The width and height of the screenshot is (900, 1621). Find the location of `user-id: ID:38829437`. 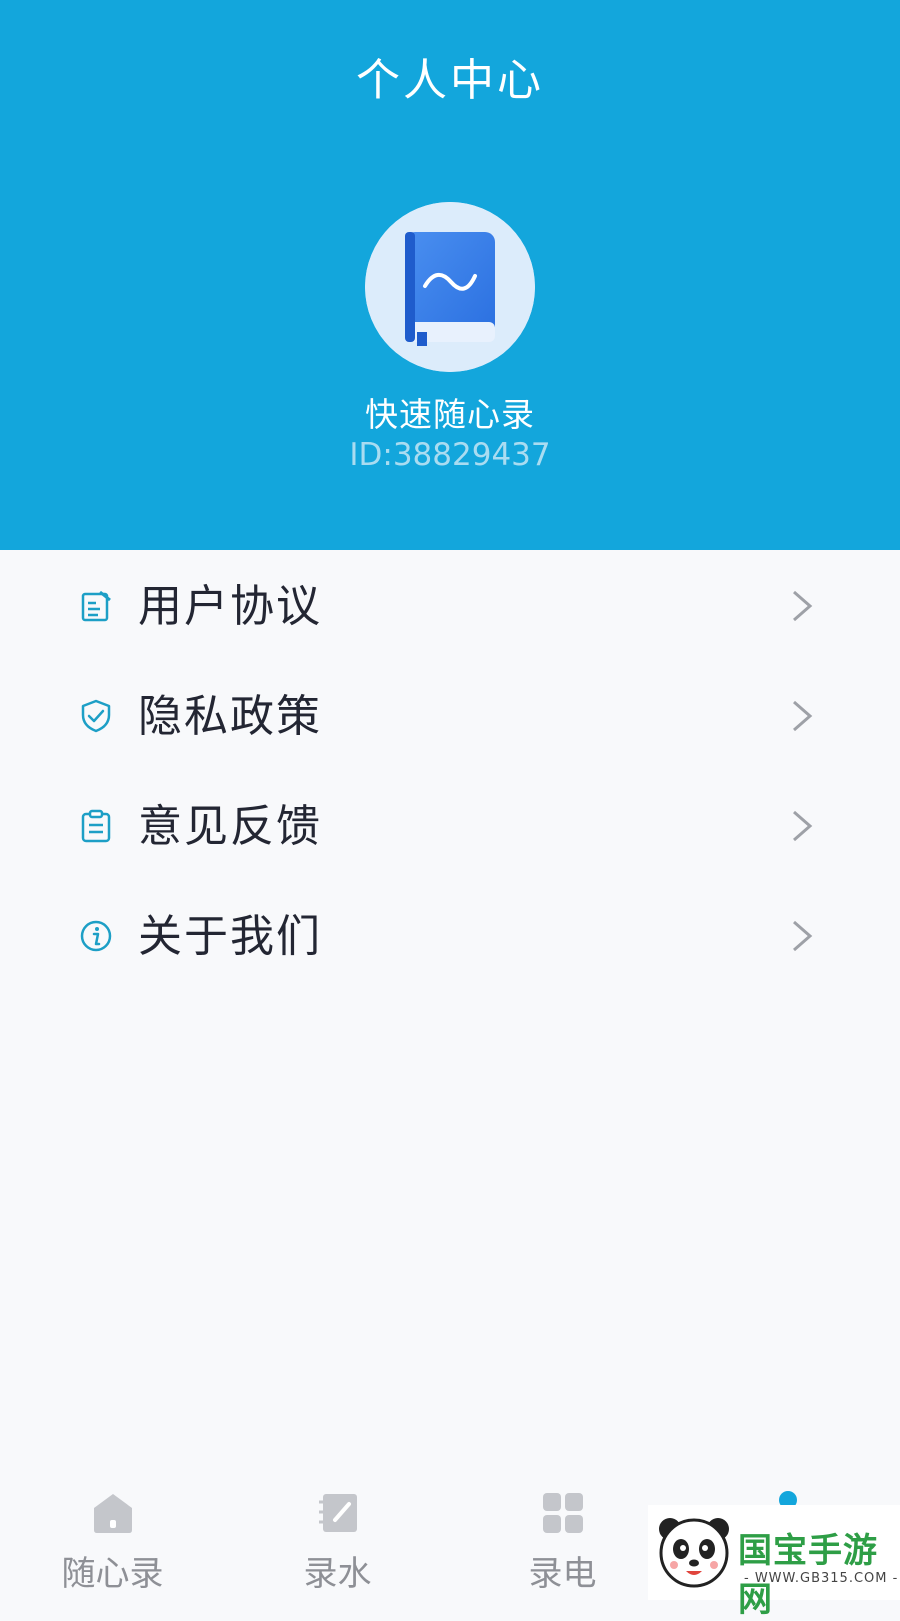

user-id: ID:38829437 is located at coordinates (450, 455).